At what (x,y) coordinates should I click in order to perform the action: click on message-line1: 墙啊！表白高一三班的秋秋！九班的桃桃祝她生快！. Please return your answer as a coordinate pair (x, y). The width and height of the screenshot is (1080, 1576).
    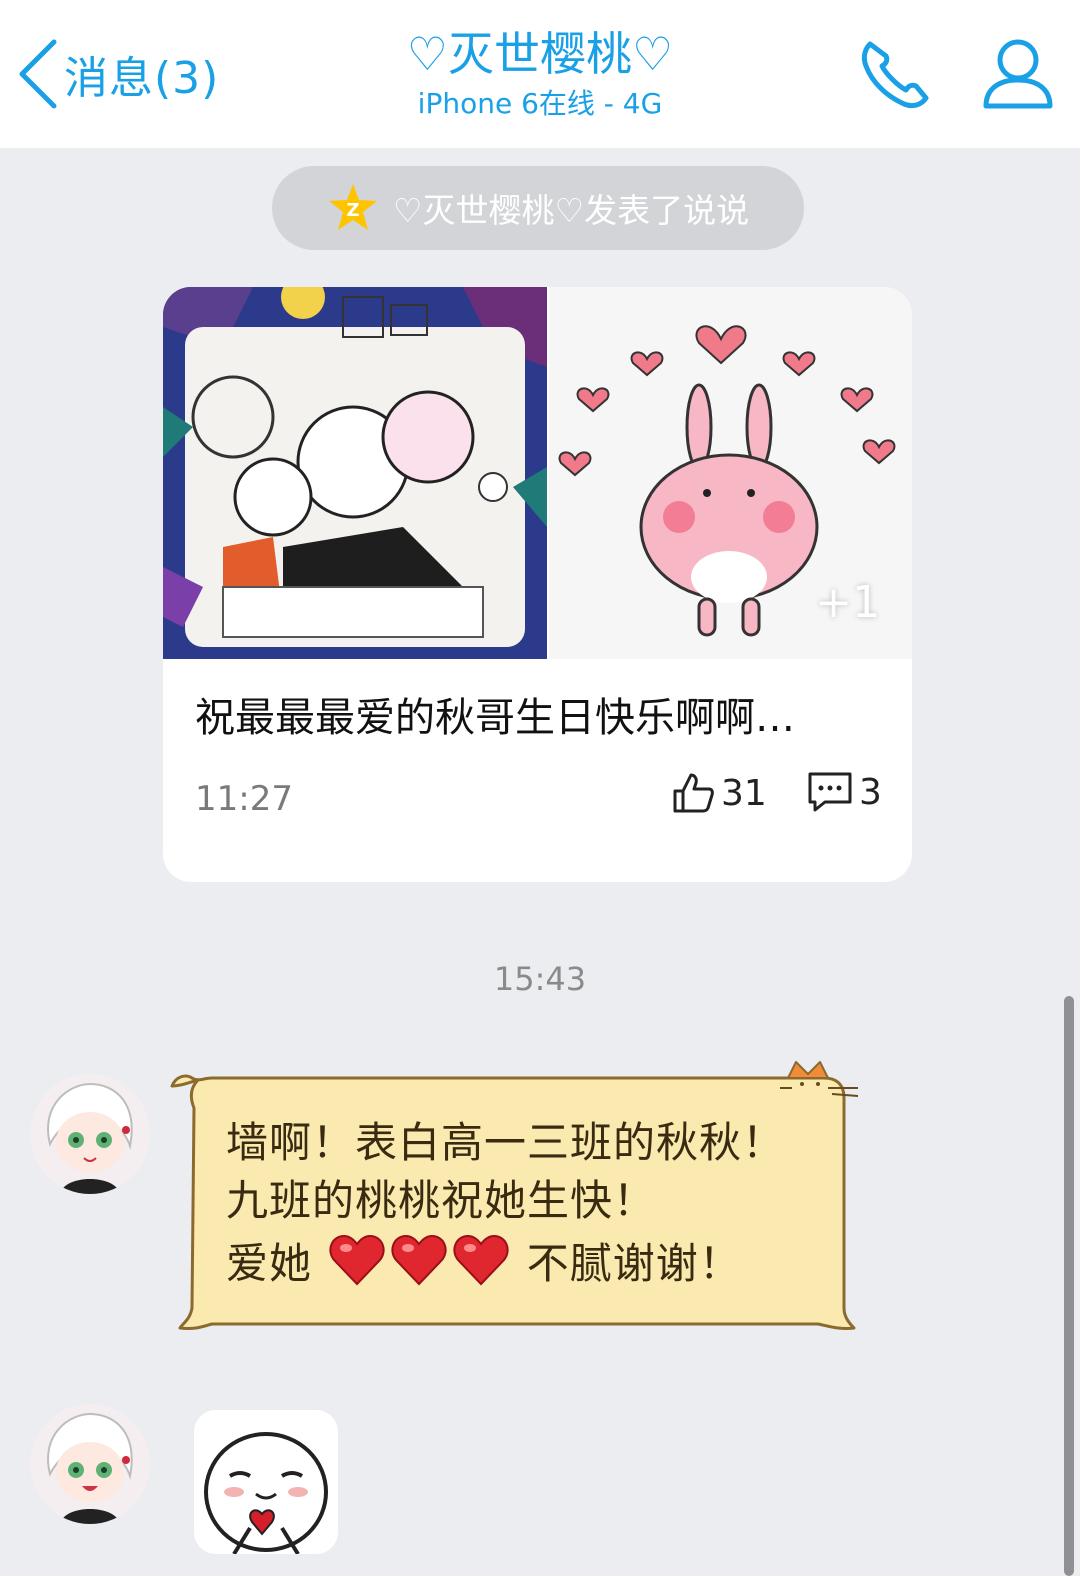
    Looking at the image, I should click on (506, 1171).